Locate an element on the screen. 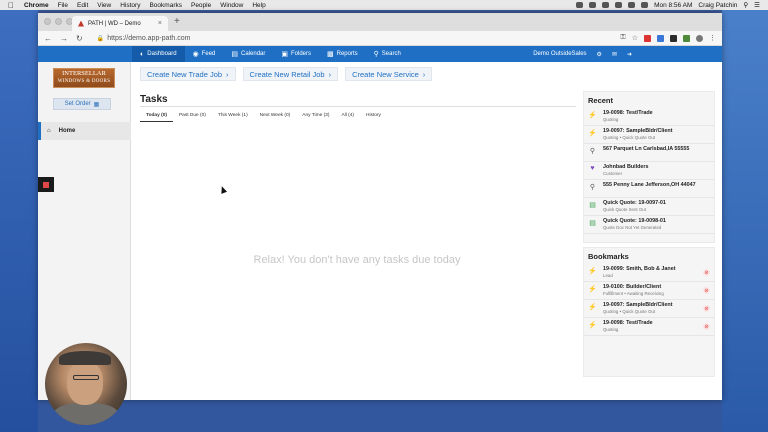 Image resolution: width=768 pixels, height=432 pixels. nav-label: Reports is located at coordinates (347, 54).